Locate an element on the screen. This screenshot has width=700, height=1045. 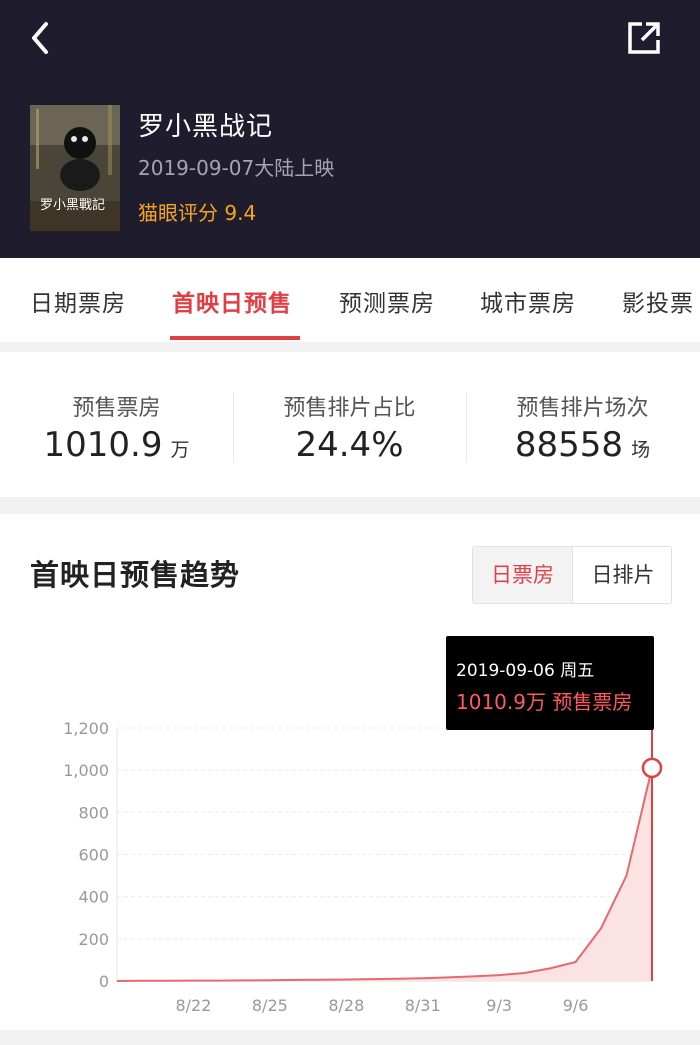
stat-unit: 场 is located at coordinates (641, 450).